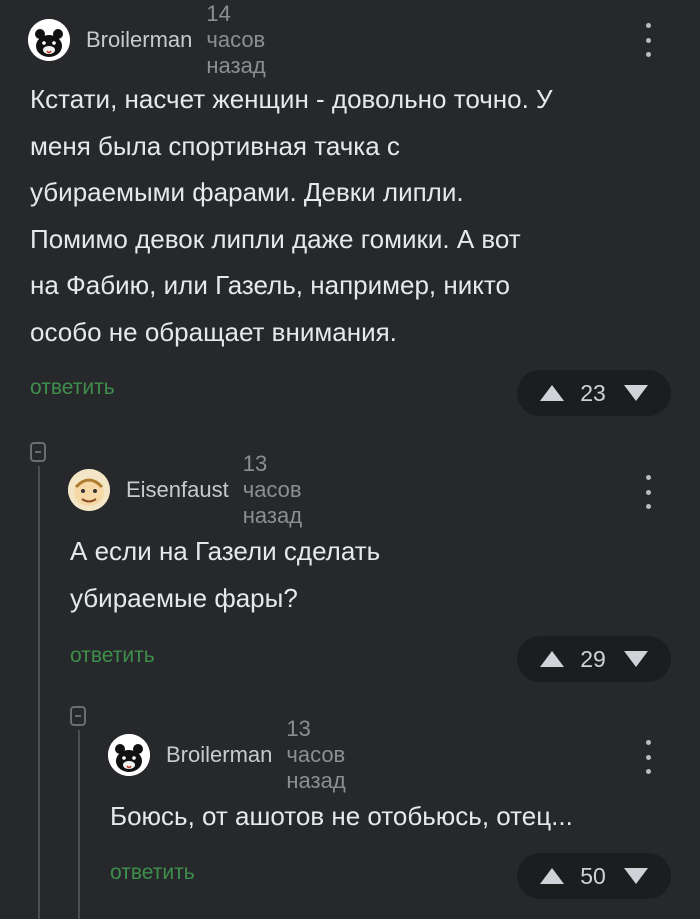 The width and height of the screenshot is (700, 919). I want to click on comment-text-line: убираемыми фарами. Девки липли., so click(247, 192).